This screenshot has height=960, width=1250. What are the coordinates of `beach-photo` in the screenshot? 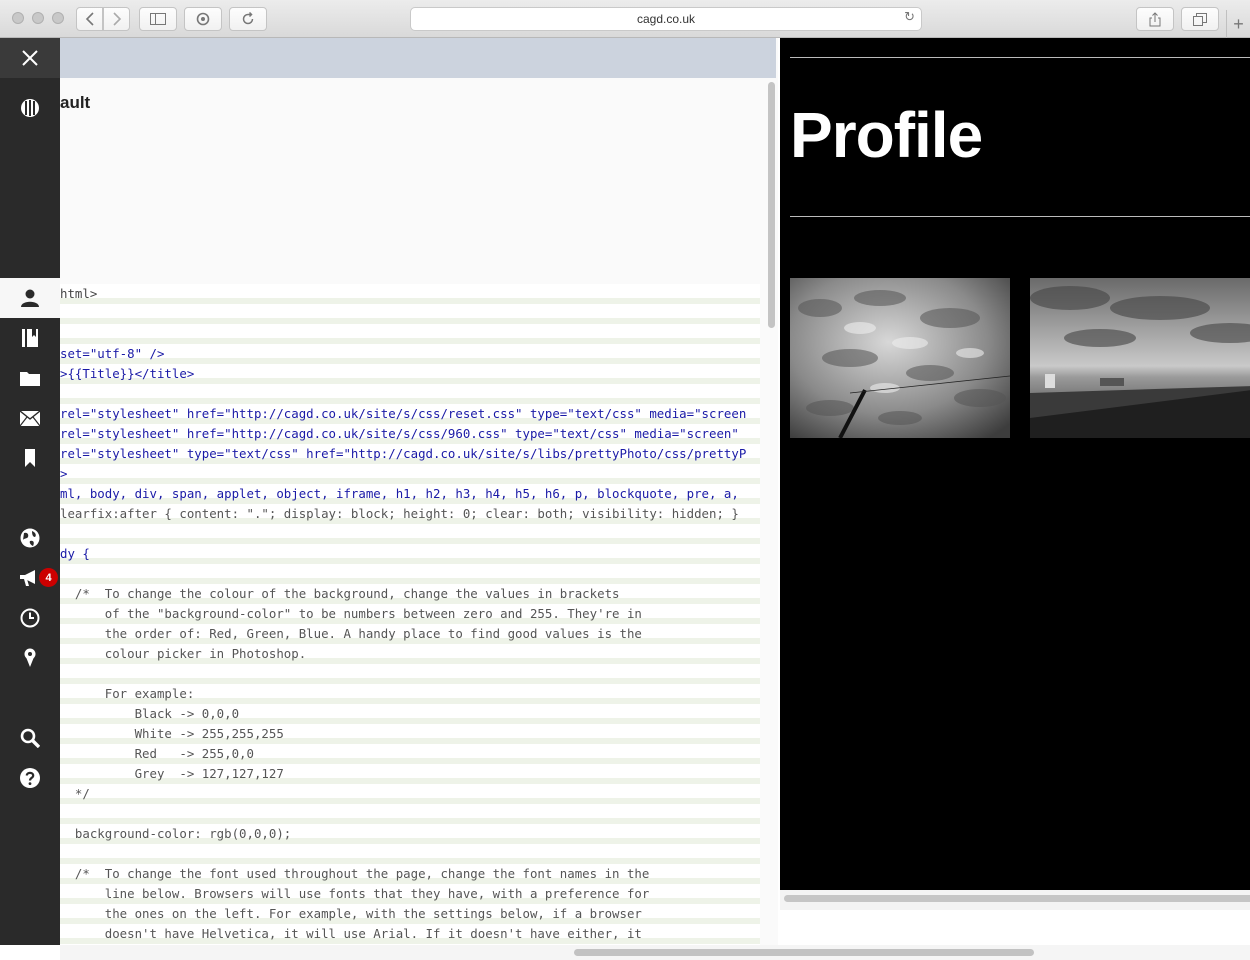 It's located at (1140, 358).